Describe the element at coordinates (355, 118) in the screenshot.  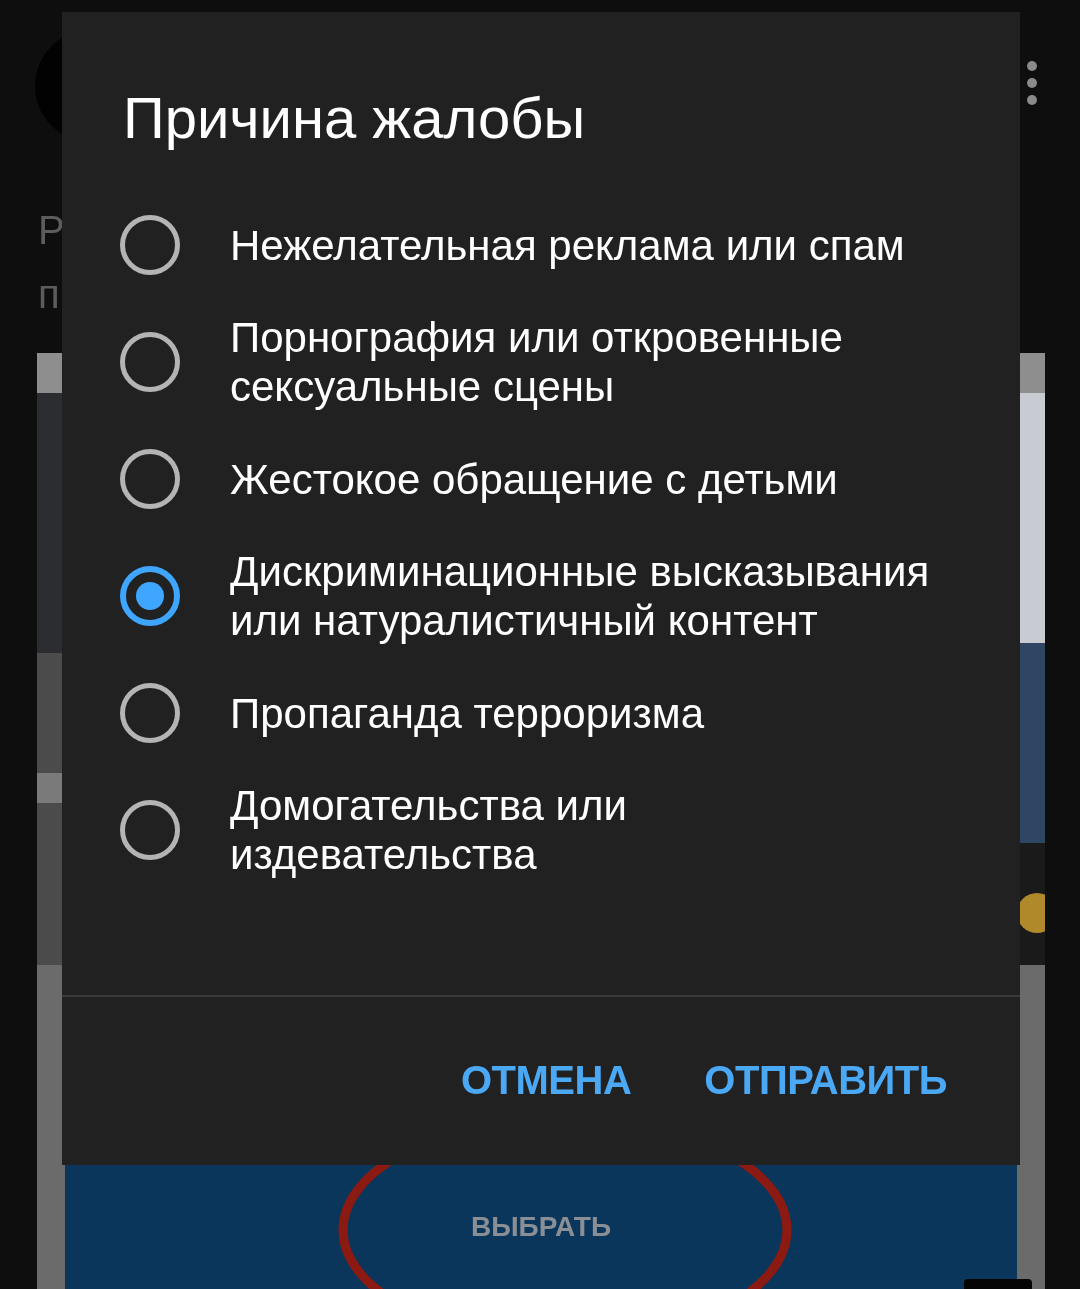
I see `dialog-title: Причина жалобы` at that location.